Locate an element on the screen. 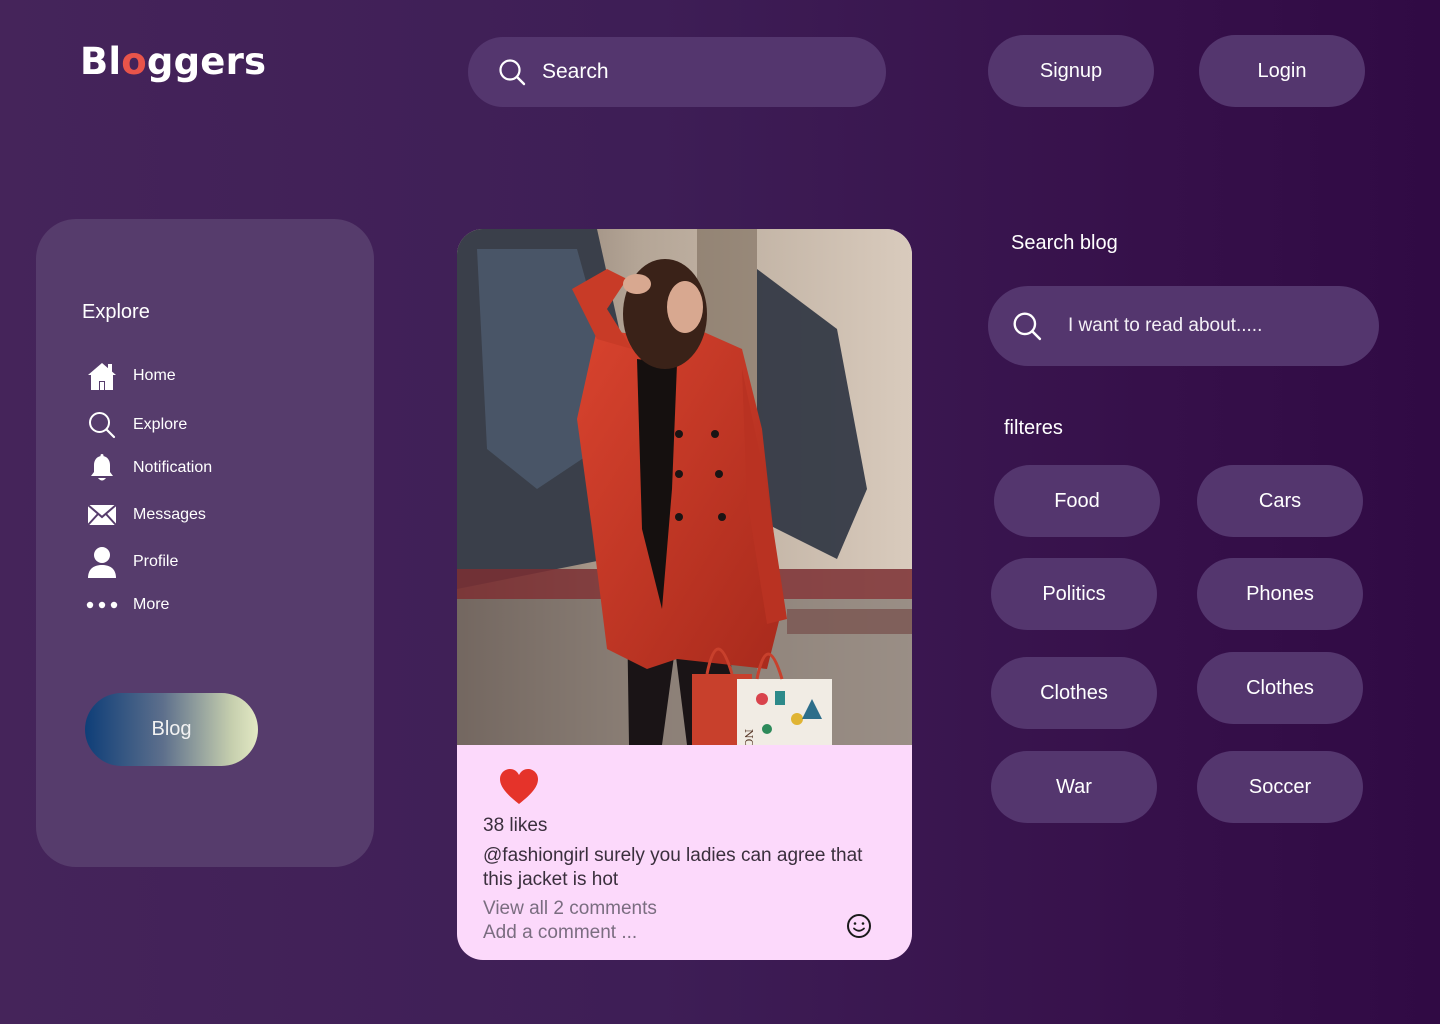 Image resolution: width=1440 pixels, height=1024 pixels. header-search-placeholder: Search is located at coordinates (575, 71).